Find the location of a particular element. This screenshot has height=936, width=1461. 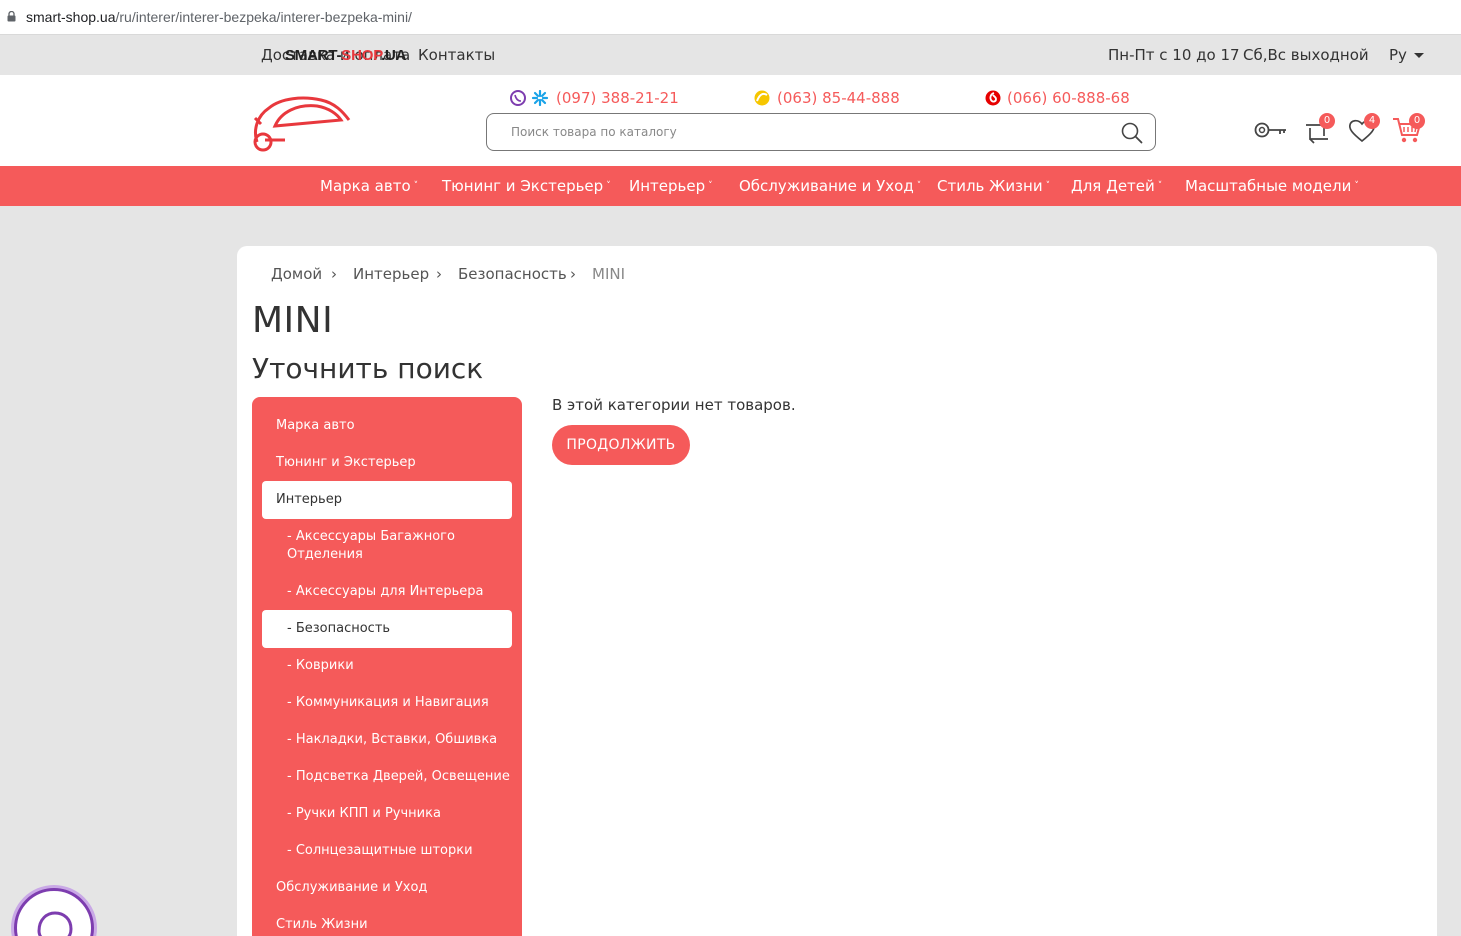

phone-number-2: (063) 85-44-888 is located at coordinates (838, 98).